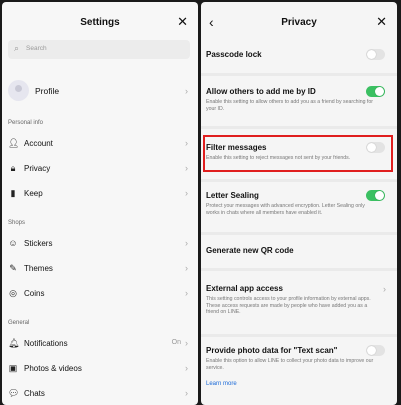 This screenshot has width=401, height=405. Describe the element at coordinates (37, 168) in the screenshot. I see `item-label: Privacy` at that location.